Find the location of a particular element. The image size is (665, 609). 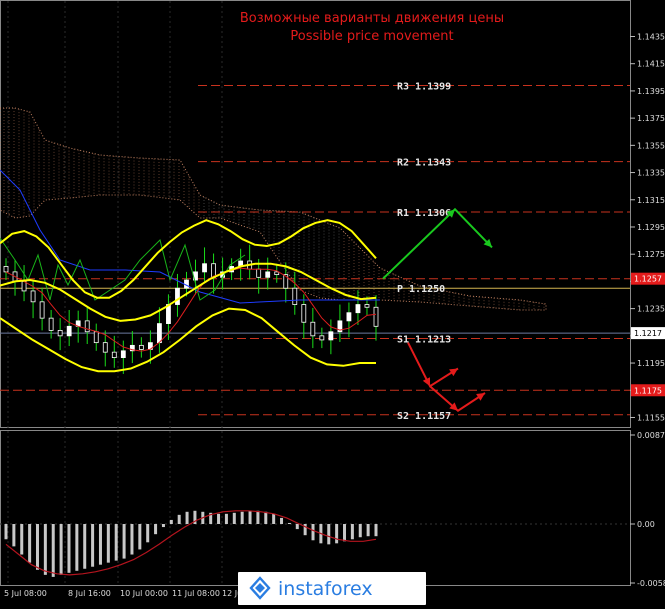

price-tick-label: 1.1195 is located at coordinates (651, 363).